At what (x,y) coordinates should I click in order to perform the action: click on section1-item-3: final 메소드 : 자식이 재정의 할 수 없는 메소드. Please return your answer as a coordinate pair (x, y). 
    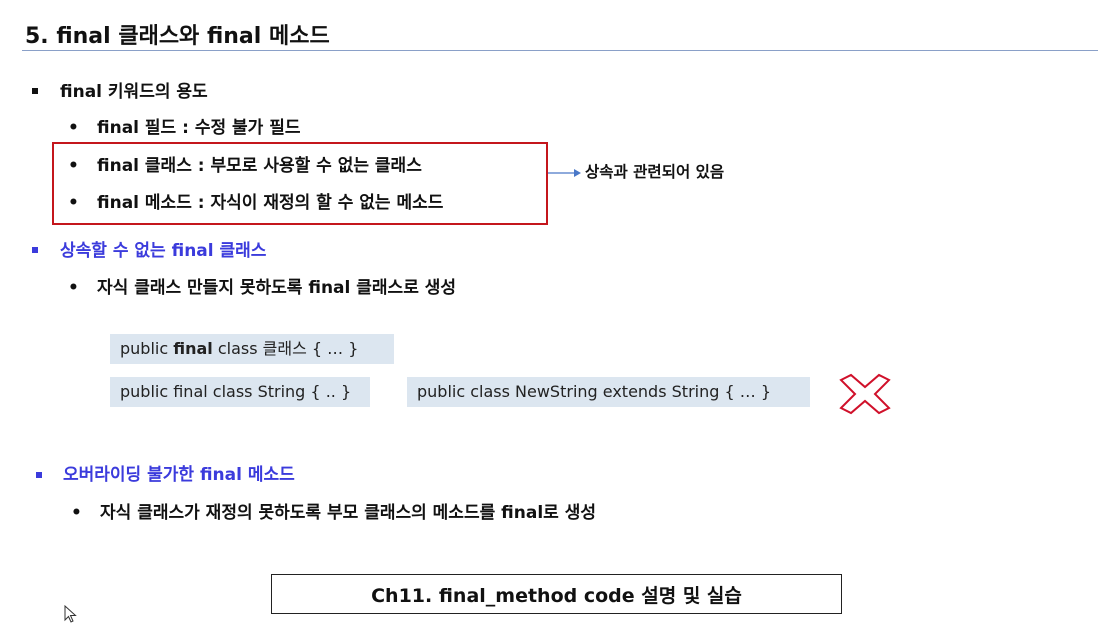
    Looking at the image, I should click on (270, 203).